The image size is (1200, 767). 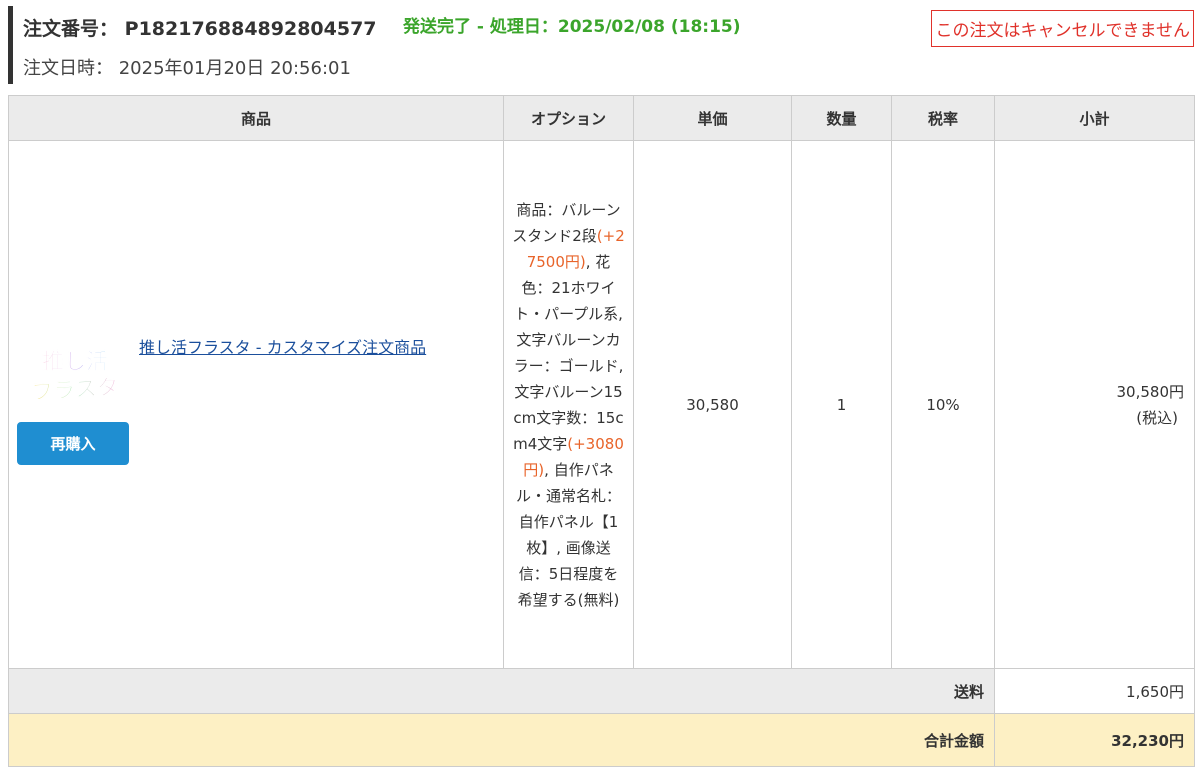 What do you see at coordinates (73, 443) in the screenshot?
I see `rebuy-button: 再購入` at bounding box center [73, 443].